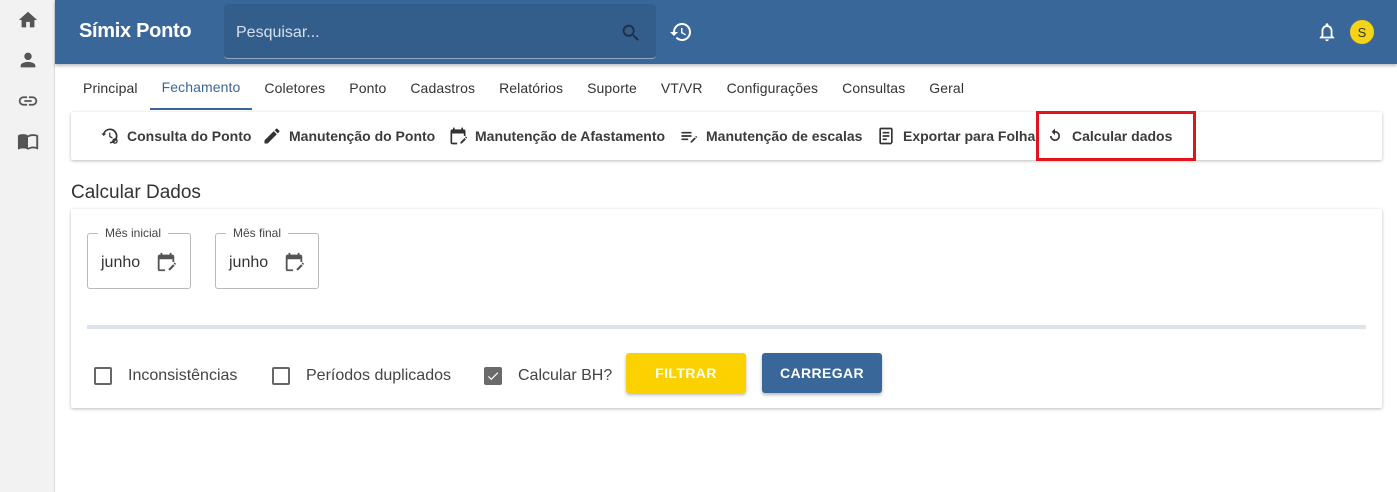  I want to click on checkbox-label: Calcular BH?, so click(565, 375).